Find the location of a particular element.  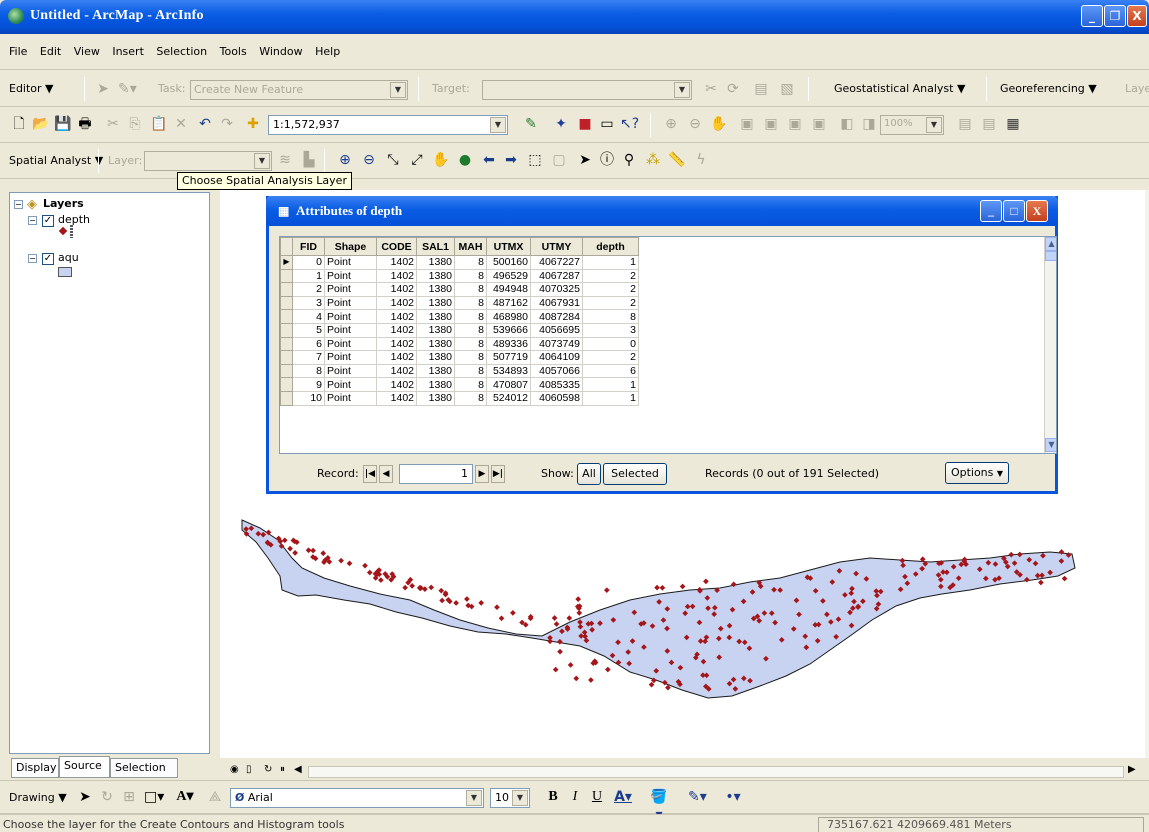

map-horizontal-scrollbar is located at coordinates (716, 772).